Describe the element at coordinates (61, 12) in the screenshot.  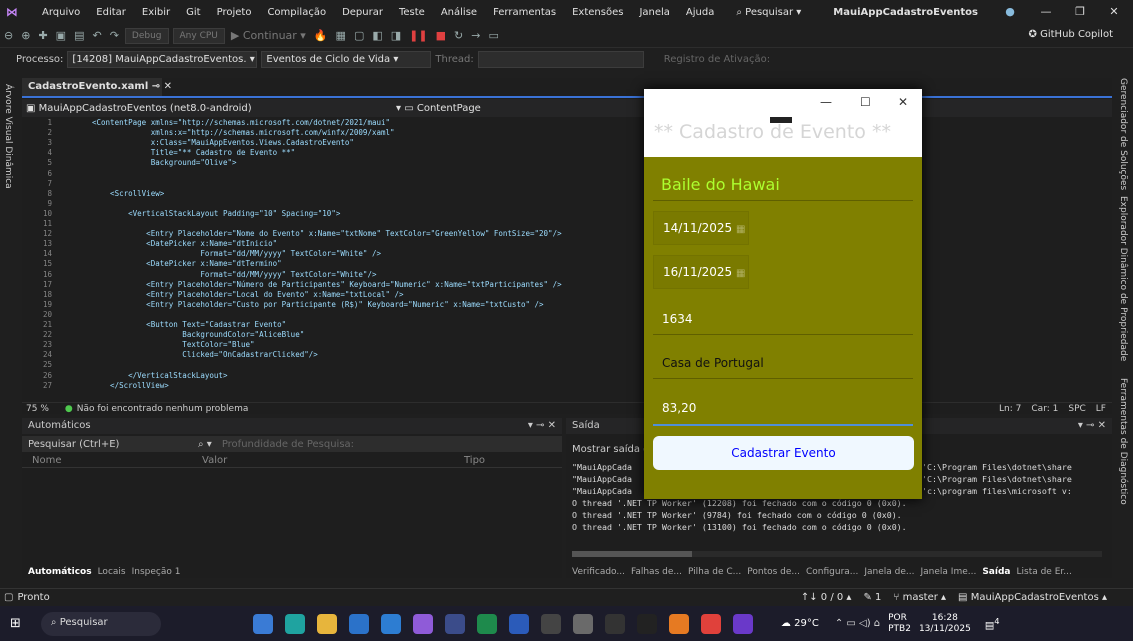
I see `menu-arquivo: Arquivo` at that location.